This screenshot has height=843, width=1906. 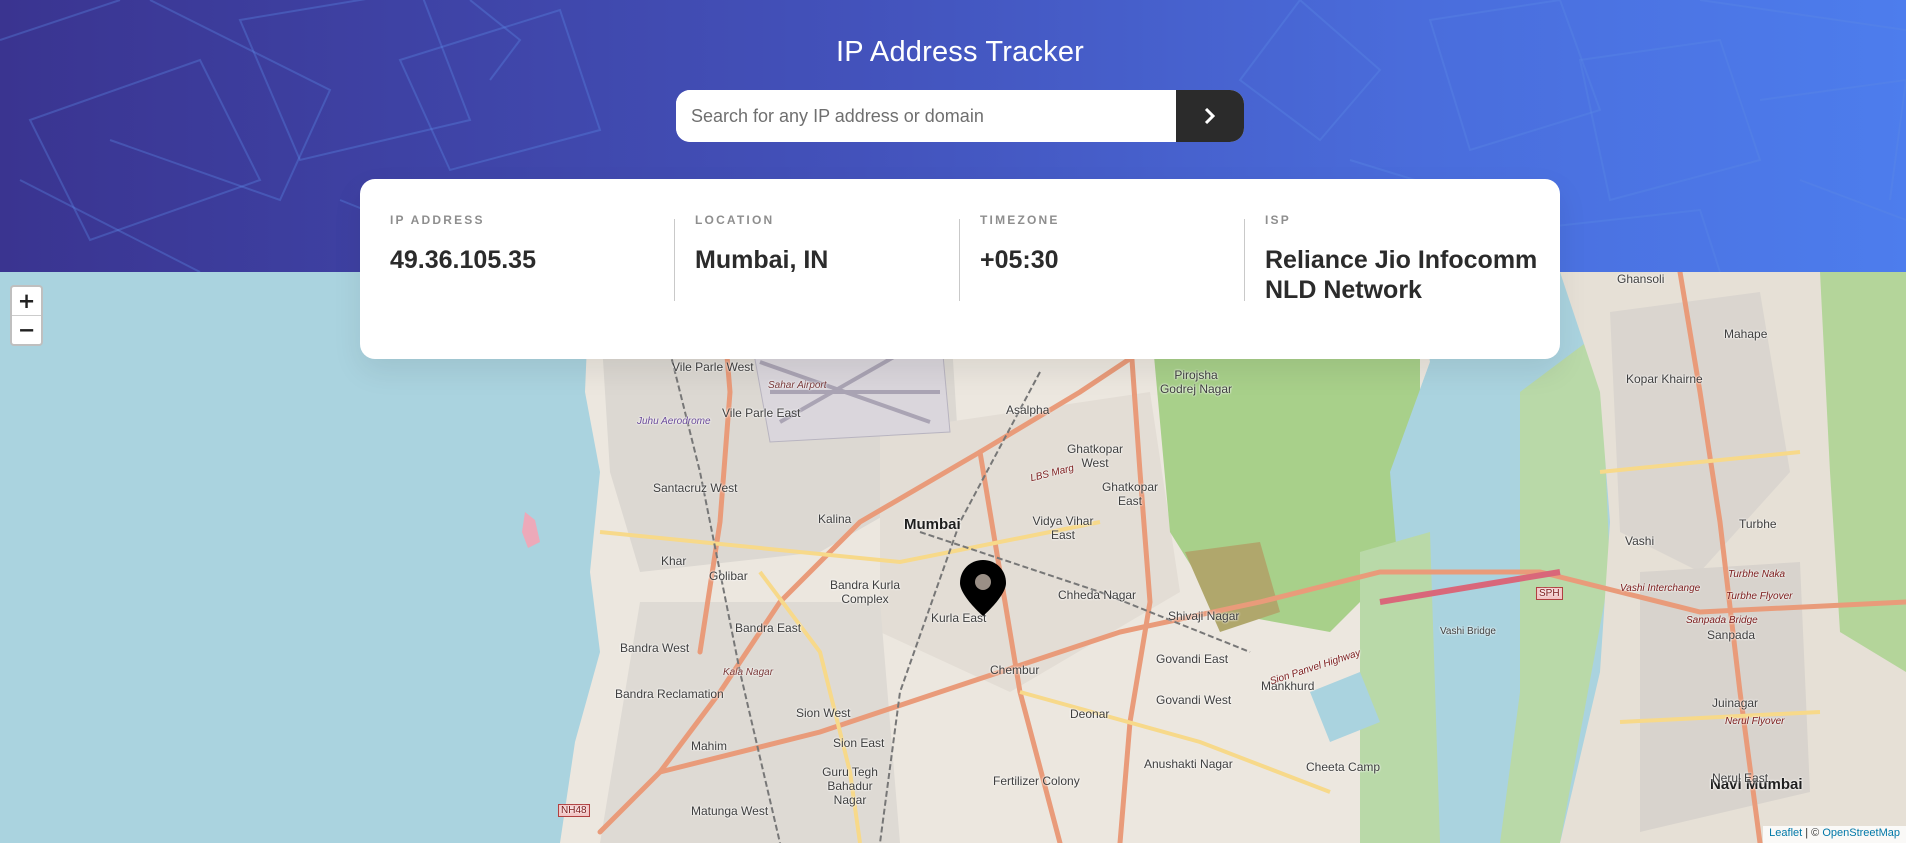 I want to click on isp-section: ISP Reliance Jio Infocomm NLD Network, so click(x=1410, y=269).